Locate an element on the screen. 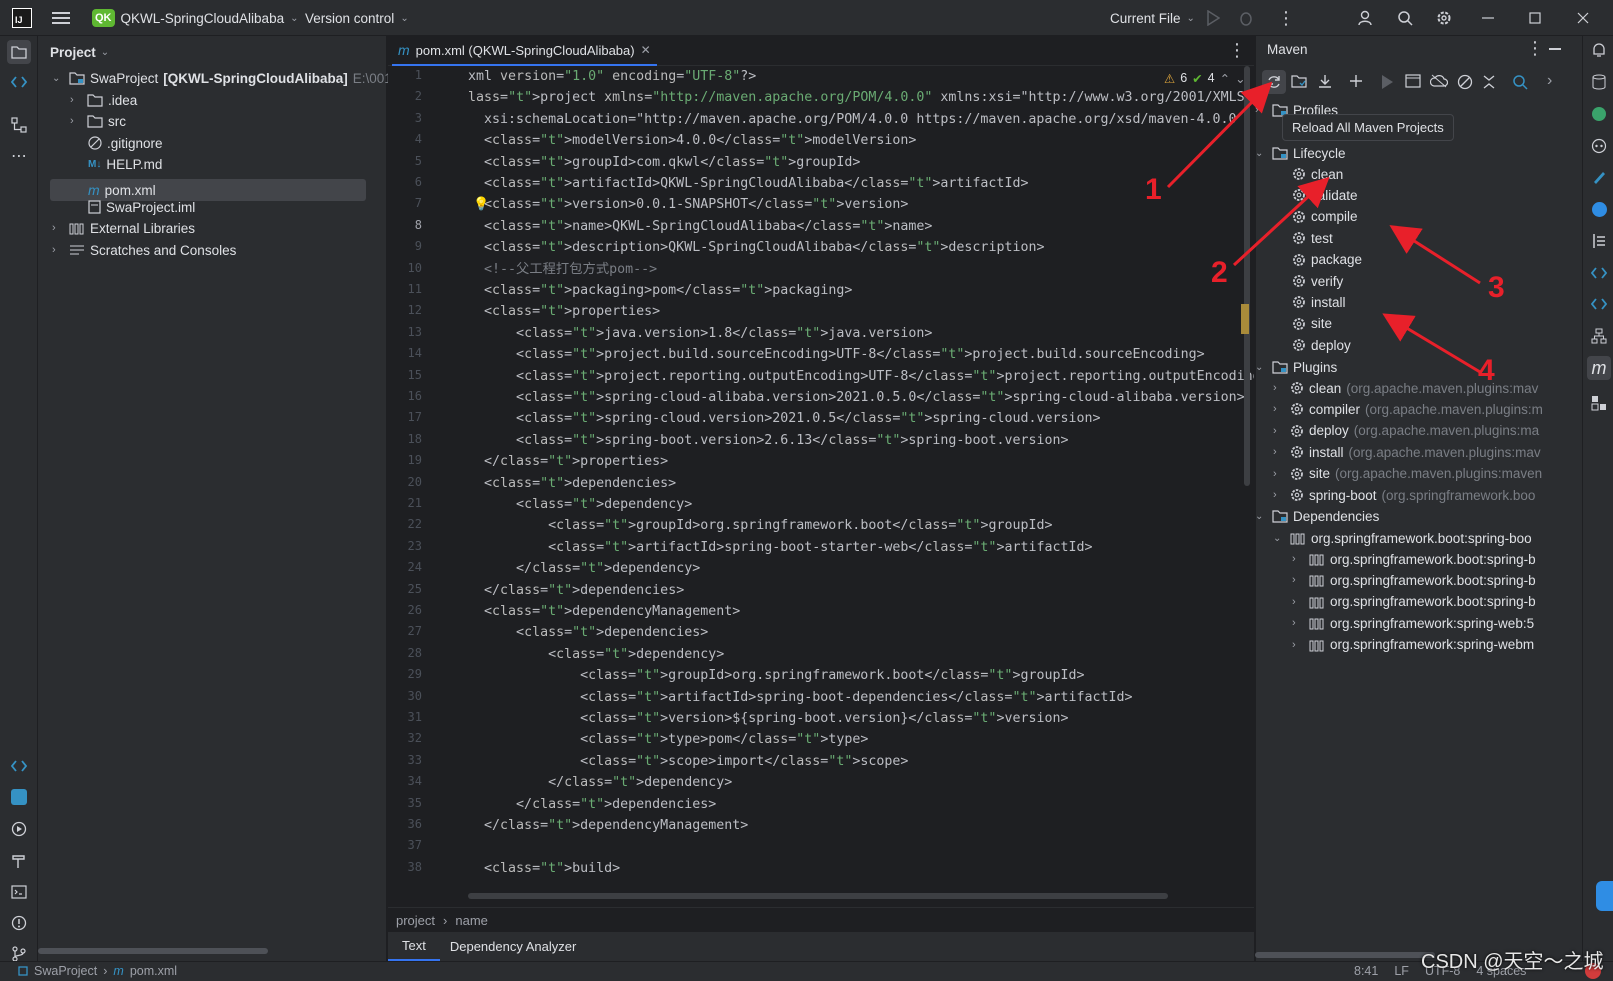 The image size is (1613, 981). breadcrumb-item: name is located at coordinates (471, 920).